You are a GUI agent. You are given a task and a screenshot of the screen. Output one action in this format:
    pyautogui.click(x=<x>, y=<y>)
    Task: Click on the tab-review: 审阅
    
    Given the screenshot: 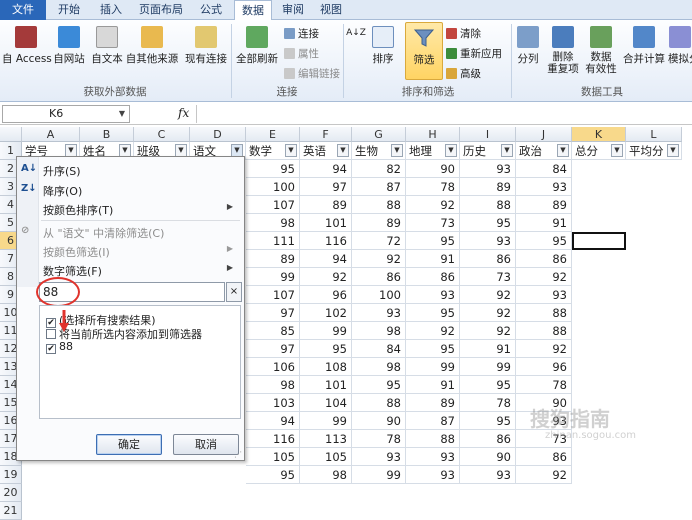 What is the action you would take?
    pyautogui.click(x=293, y=10)
    